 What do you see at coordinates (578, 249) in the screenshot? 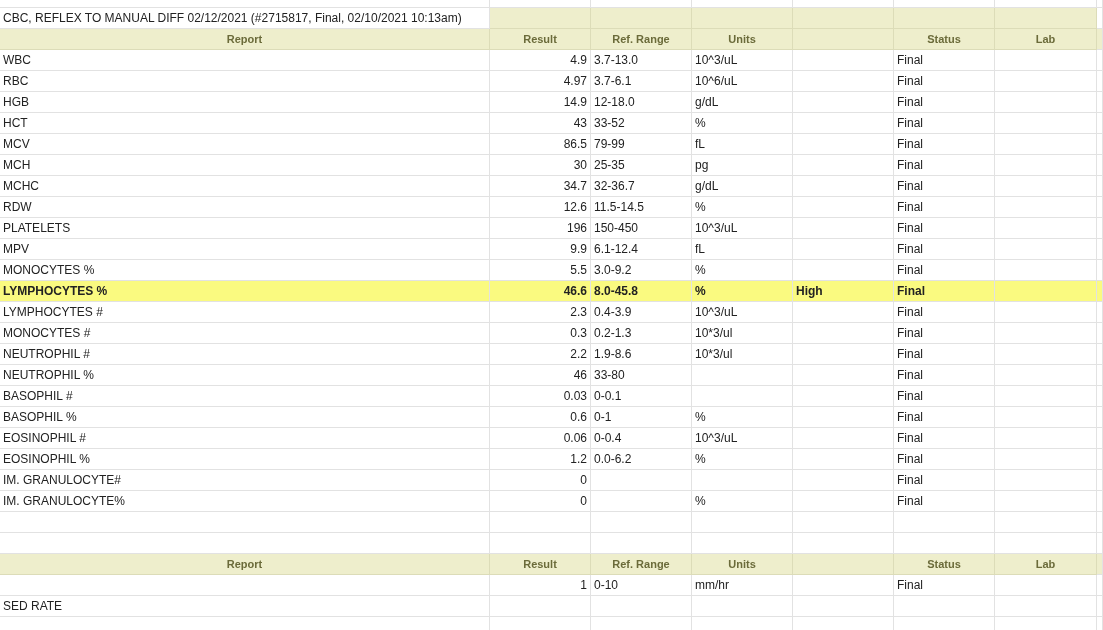
I see `table-cell: 9.9` at bounding box center [578, 249].